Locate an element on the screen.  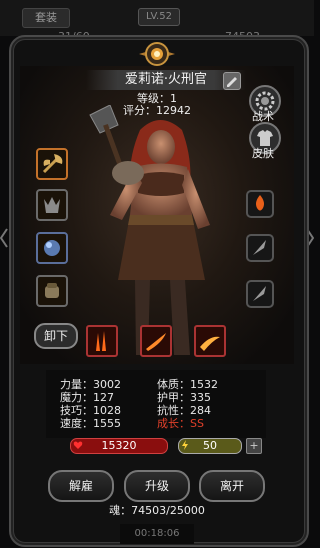
flame-skill-1-icon is located at coordinates (101, 341).